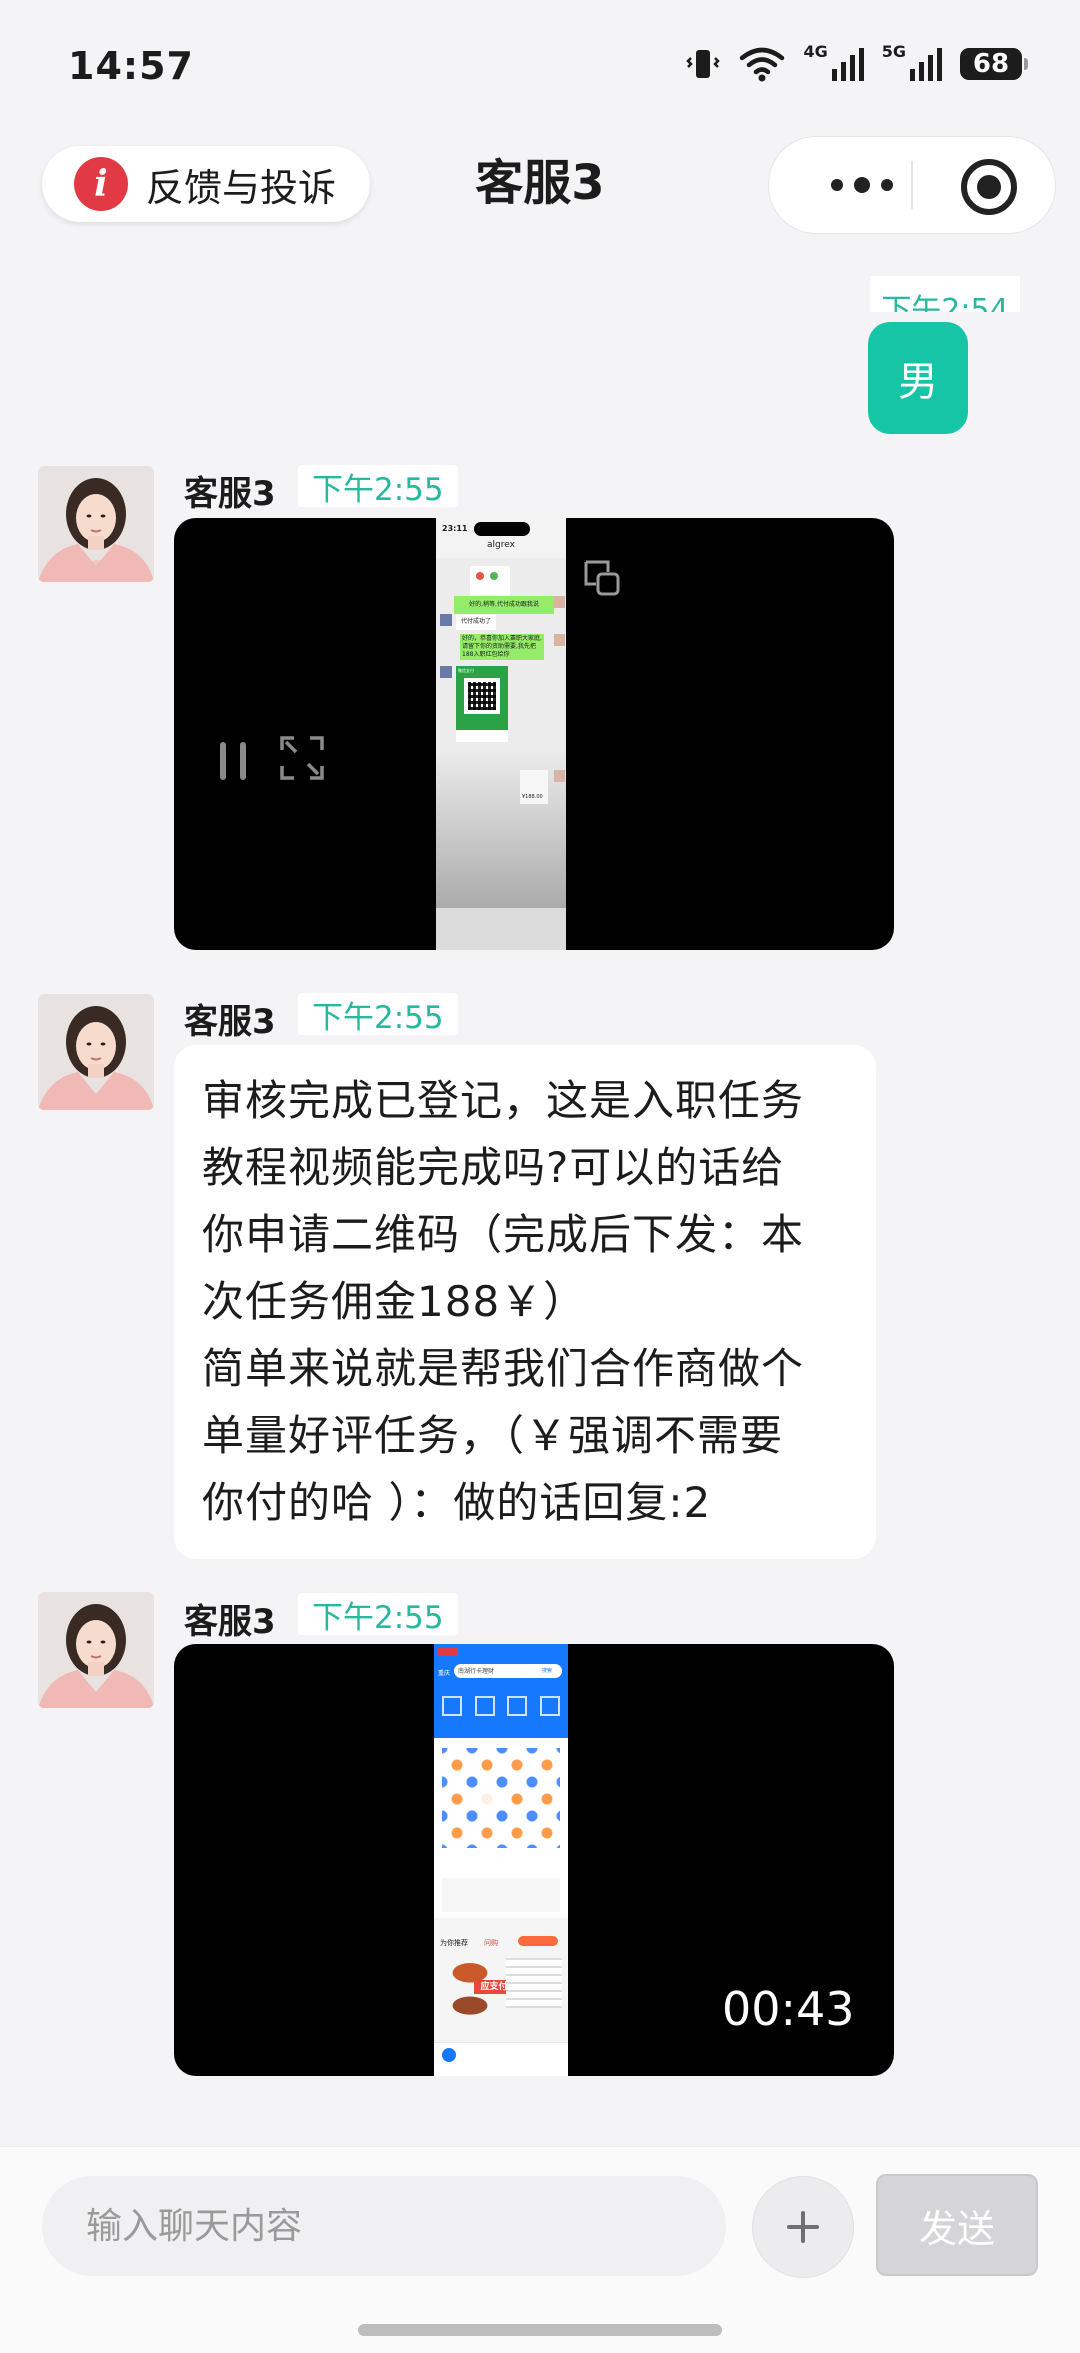  I want to click on send-button: 发送, so click(957, 2225).